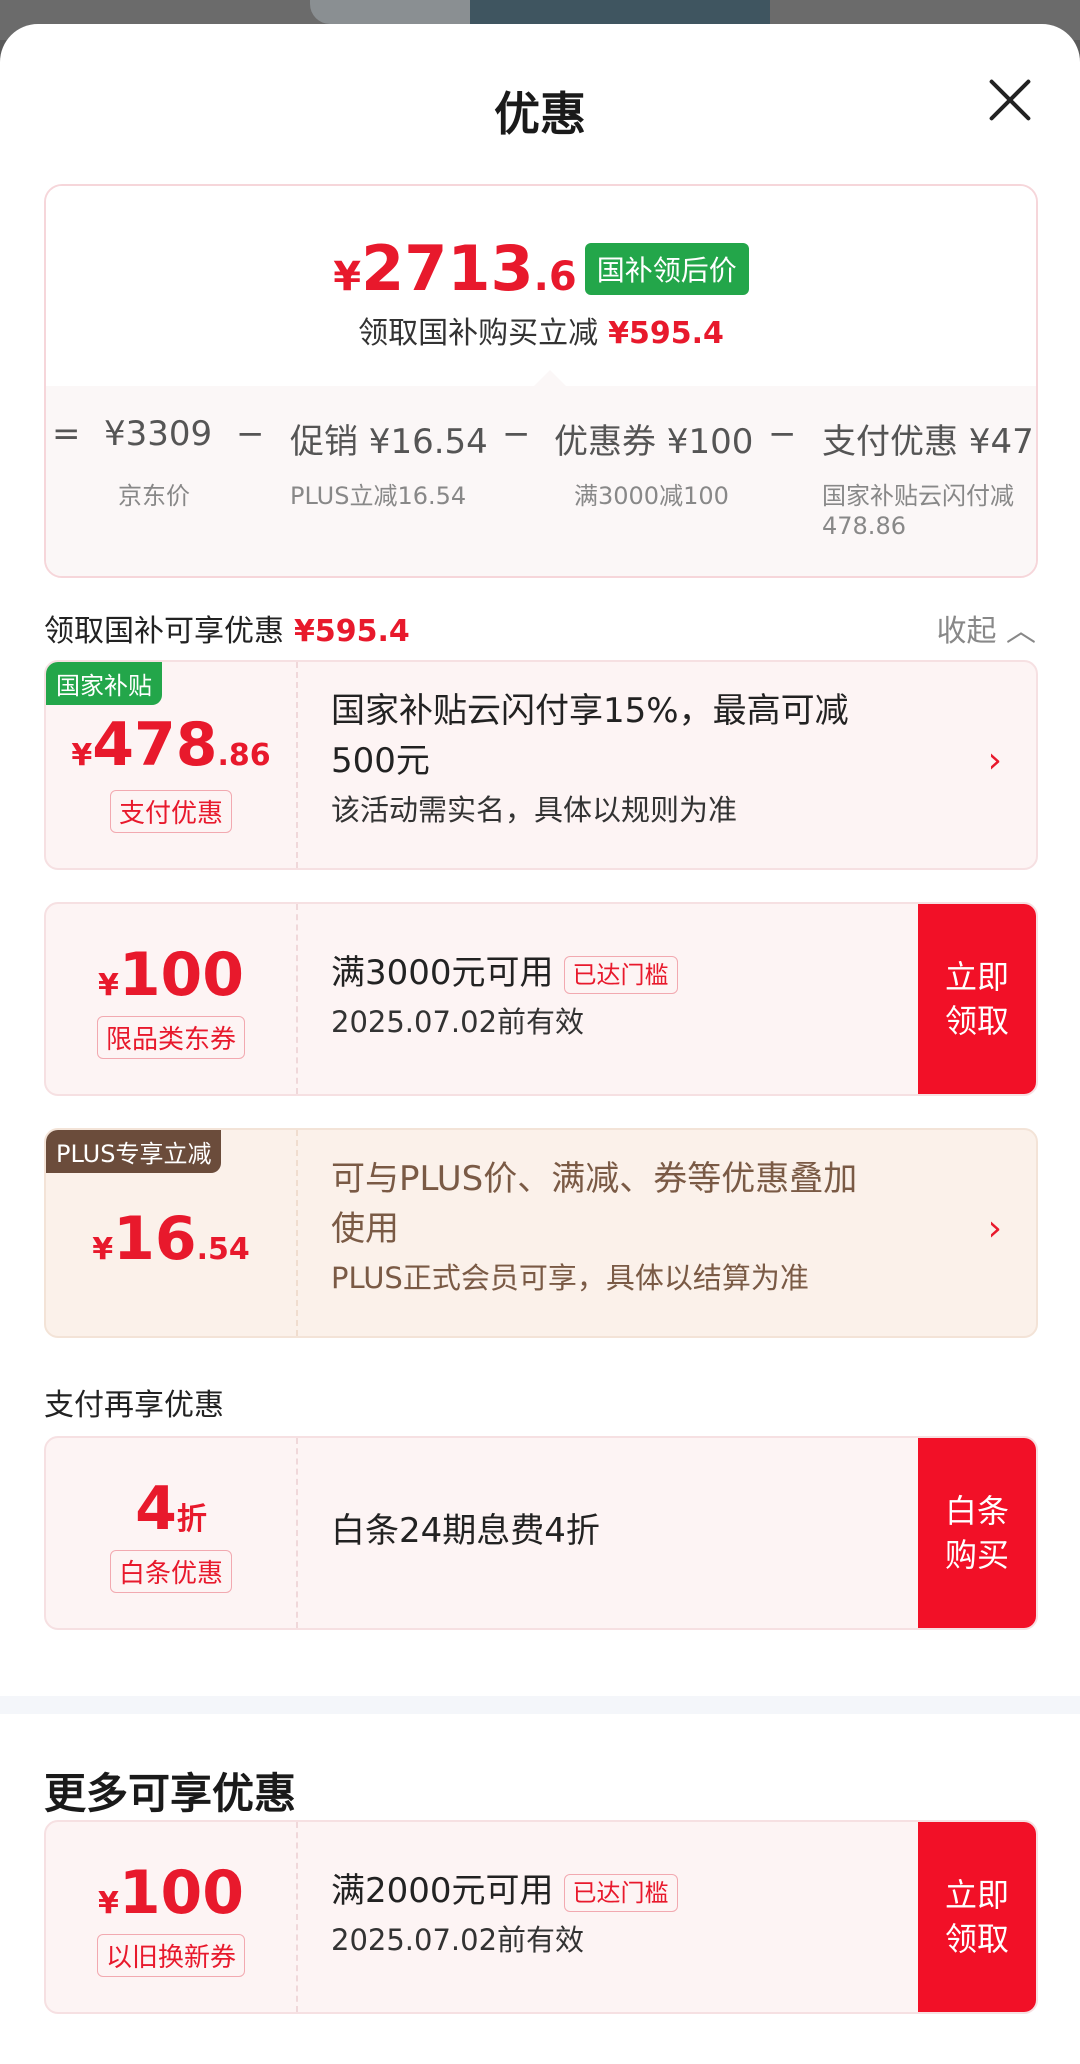  What do you see at coordinates (227, 631) in the screenshot?
I see `section-title: 领取国补可享优惠 ¥595.4` at bounding box center [227, 631].